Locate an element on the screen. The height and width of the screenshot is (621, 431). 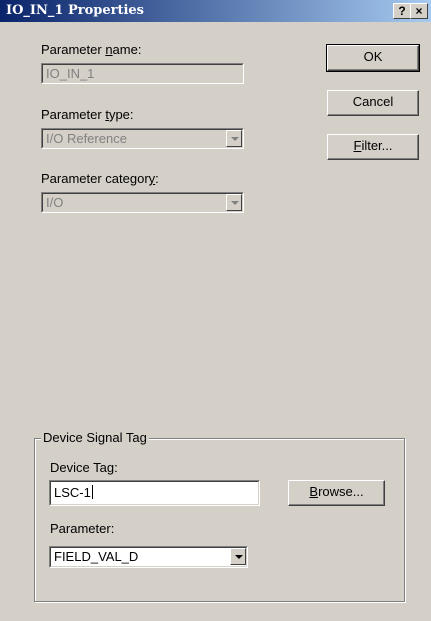
parameter-select: FIELD_VAL_D is located at coordinates (148, 557).